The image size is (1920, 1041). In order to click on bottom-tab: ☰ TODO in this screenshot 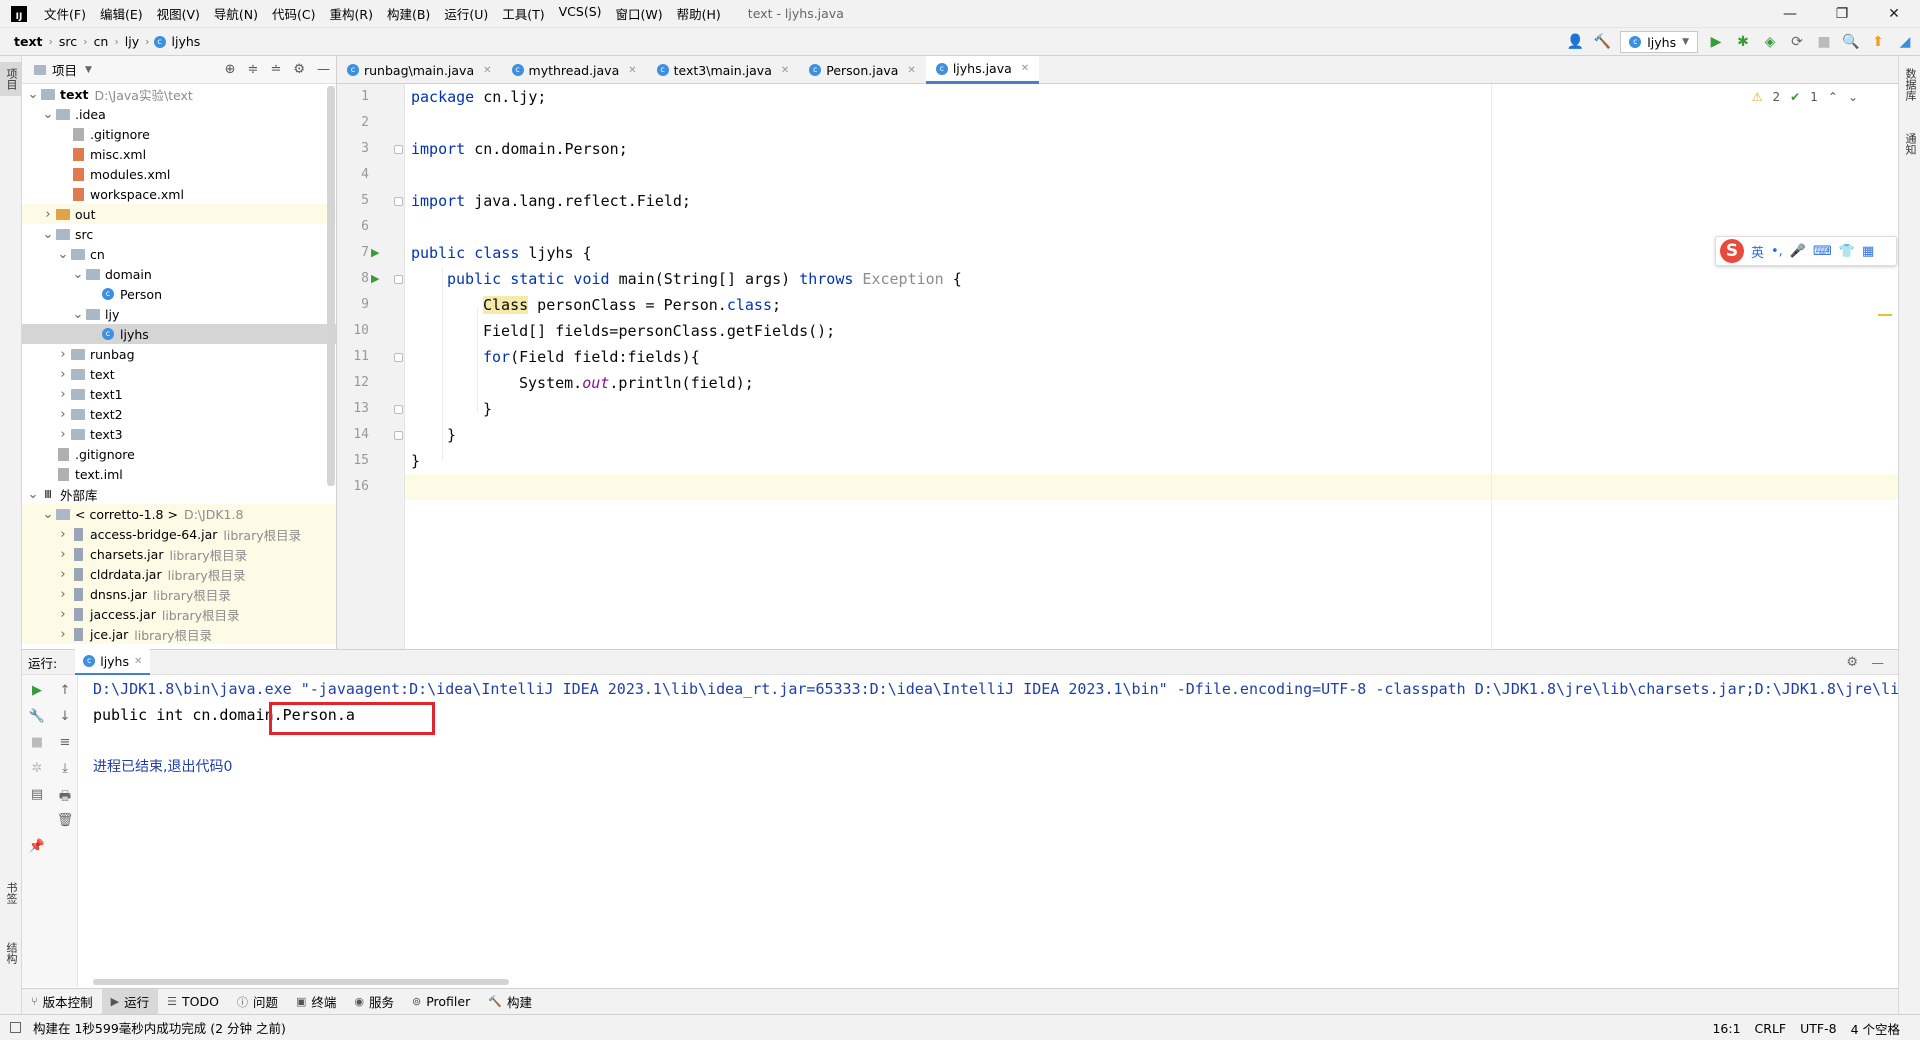, I will do `click(193, 1002)`.